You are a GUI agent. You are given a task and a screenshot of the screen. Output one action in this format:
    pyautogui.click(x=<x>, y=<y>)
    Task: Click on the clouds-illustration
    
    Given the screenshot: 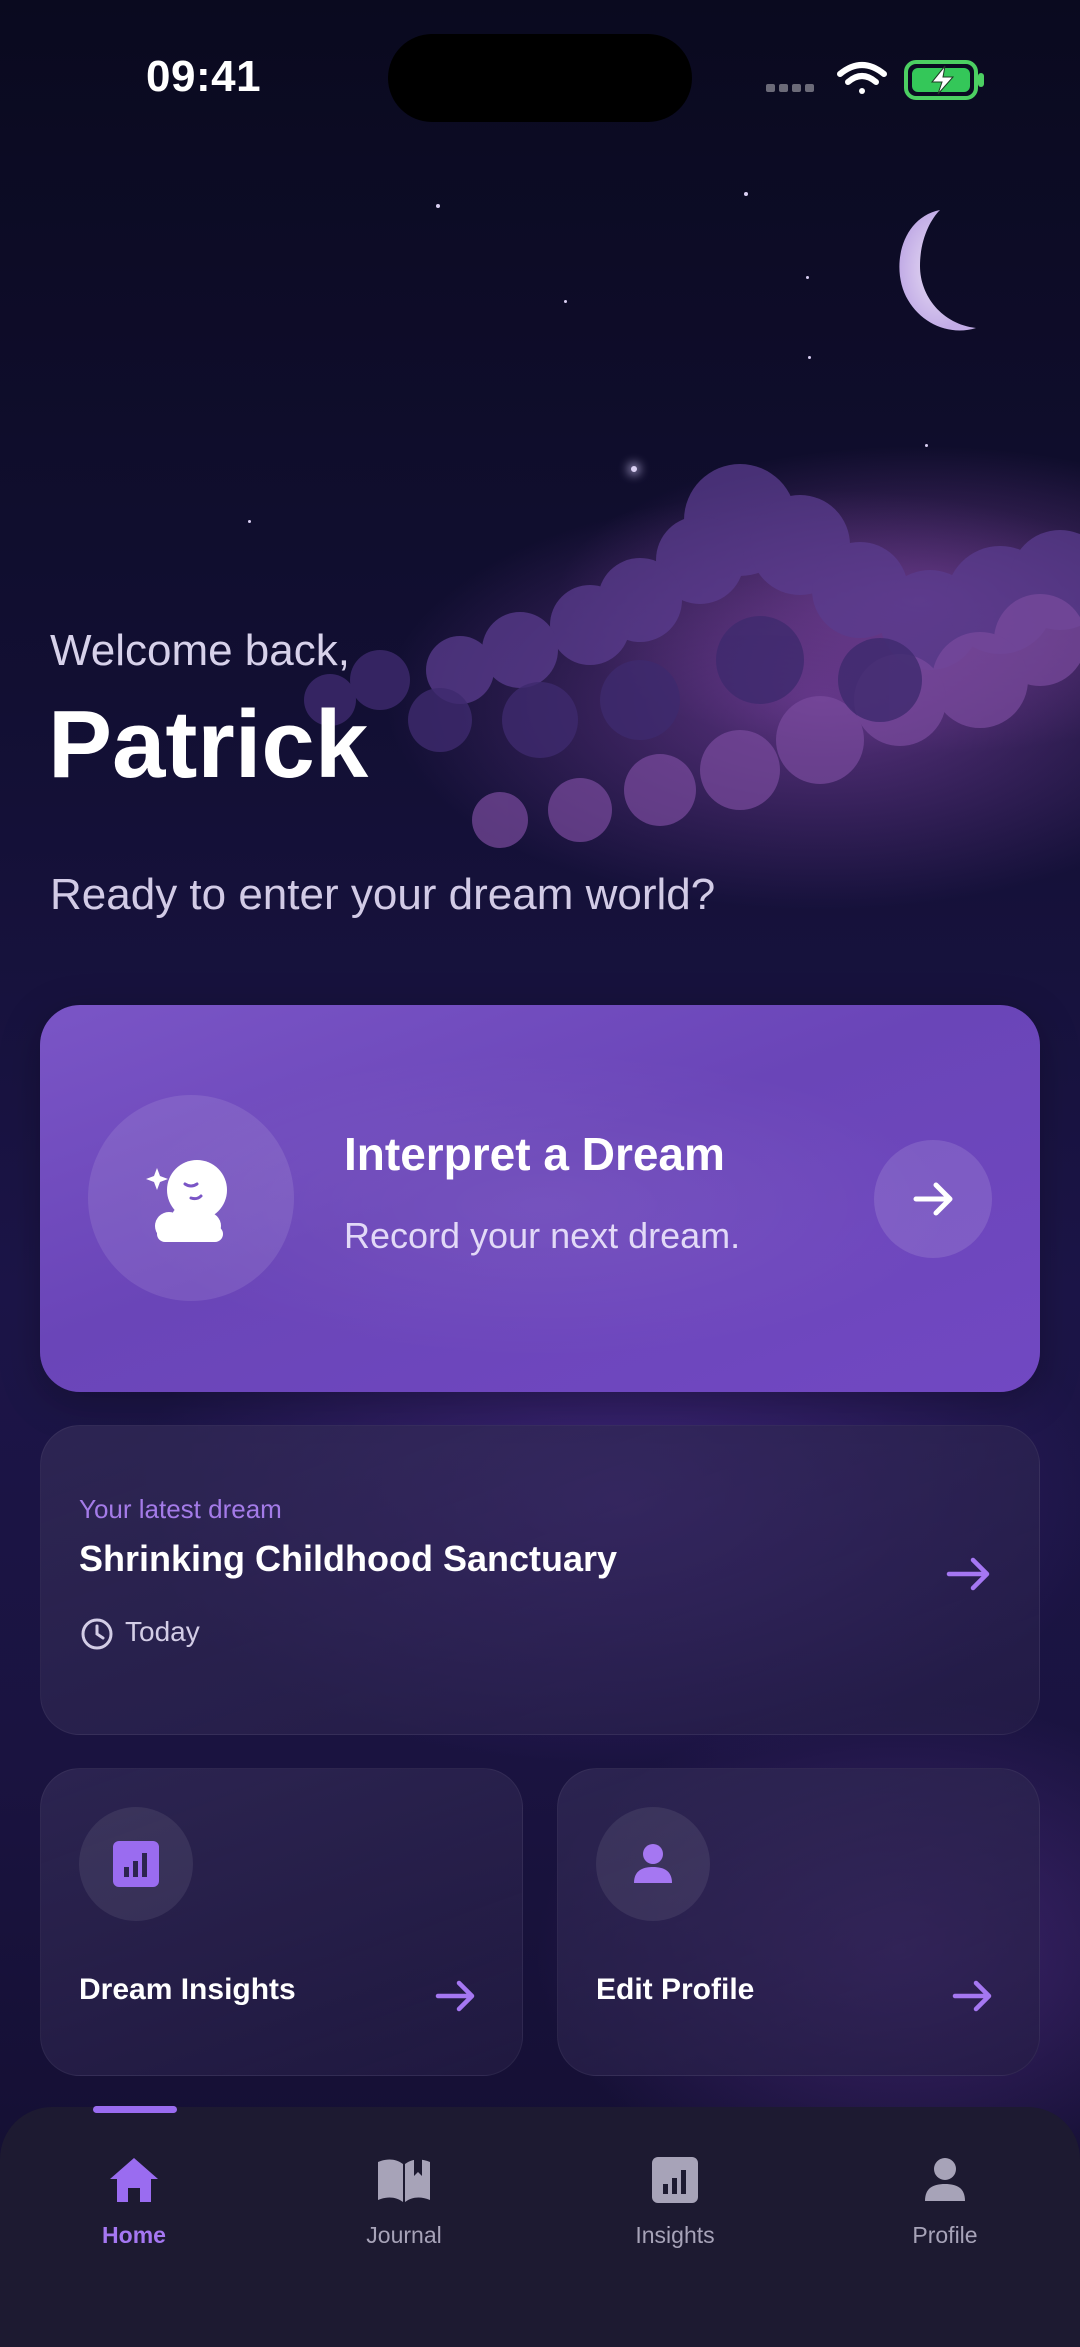 What is the action you would take?
    pyautogui.click(x=692, y=656)
    